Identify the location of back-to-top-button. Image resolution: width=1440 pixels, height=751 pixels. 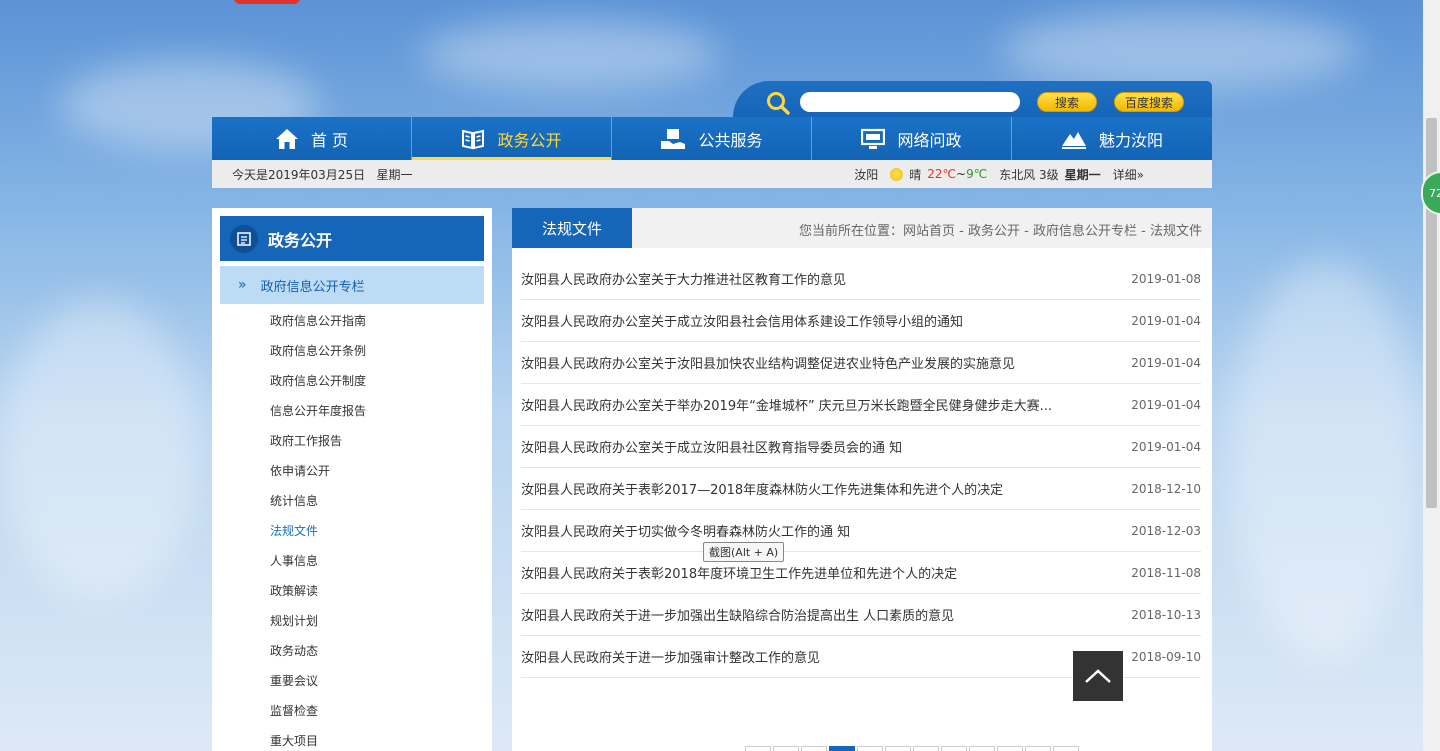
(1098, 676).